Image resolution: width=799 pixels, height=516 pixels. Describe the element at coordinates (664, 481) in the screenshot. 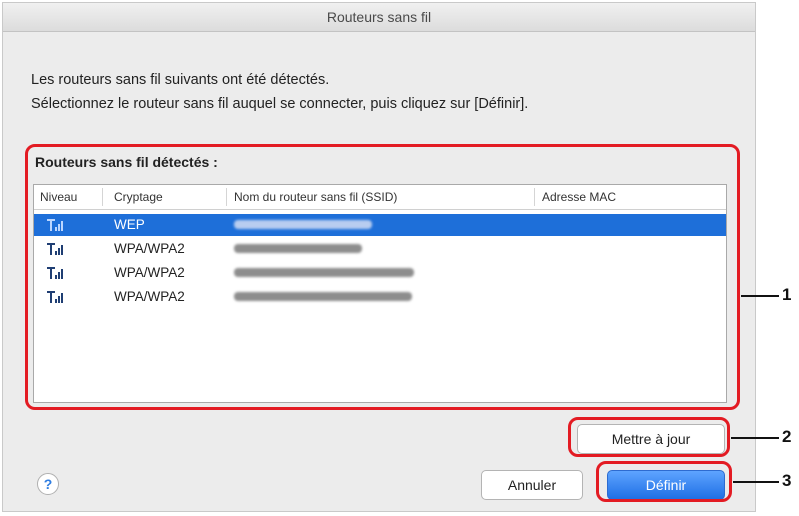

I see `callout-set-button` at that location.